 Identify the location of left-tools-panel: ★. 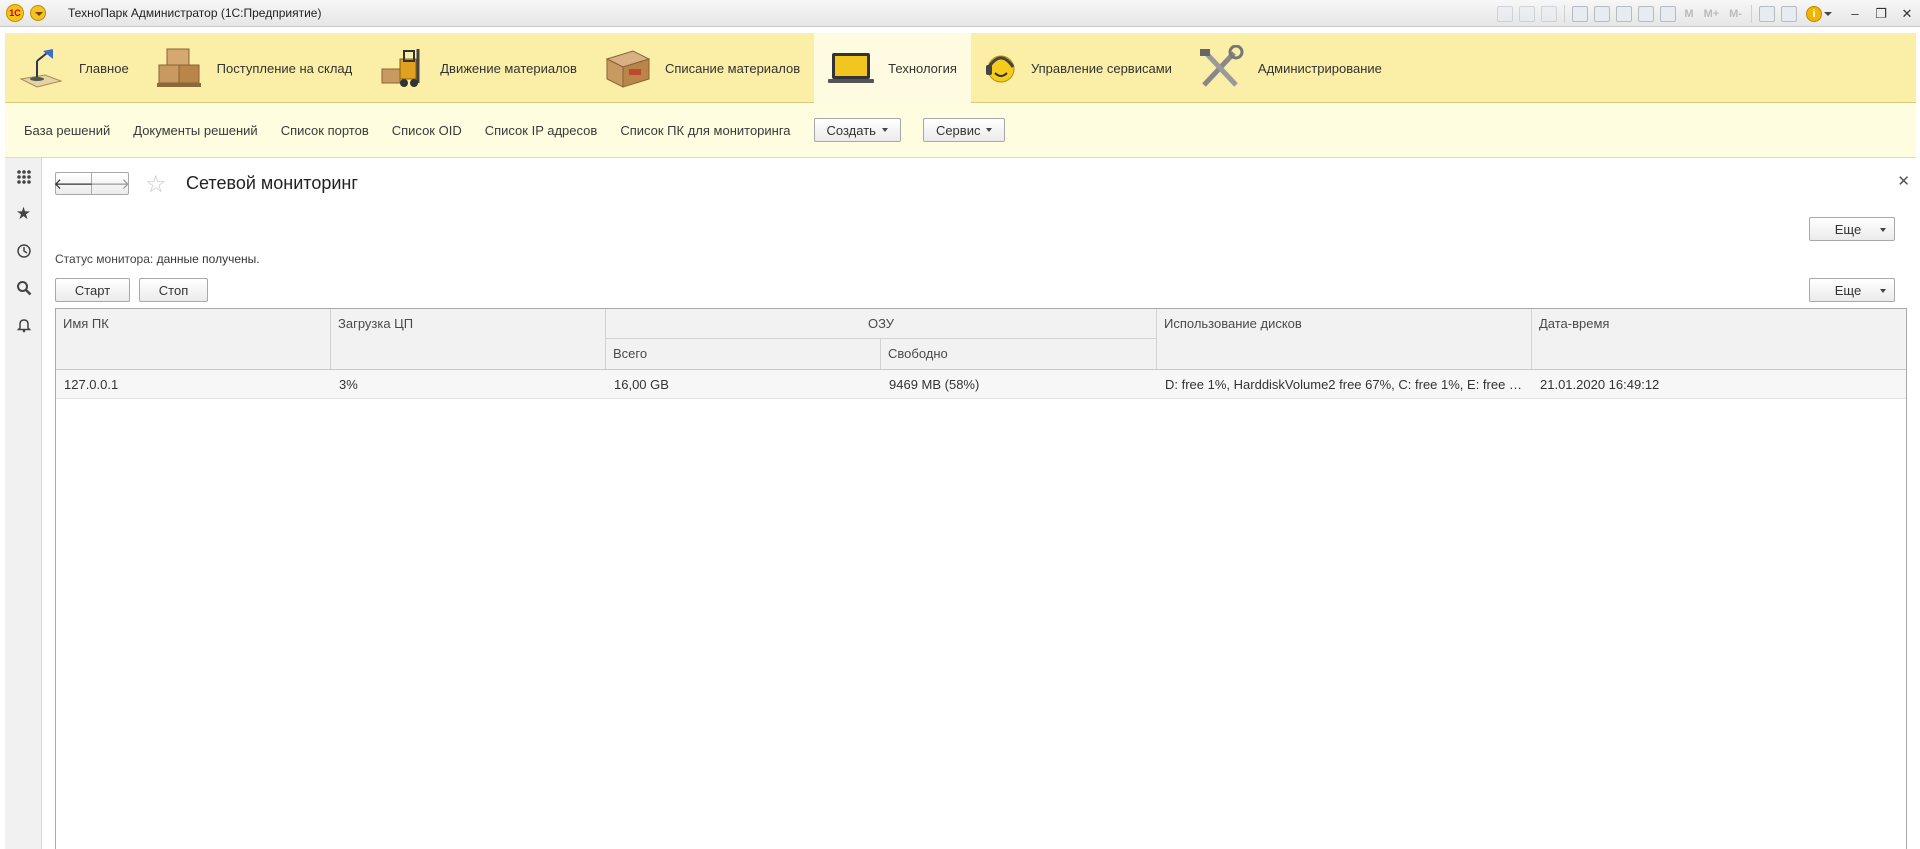
(23, 503).